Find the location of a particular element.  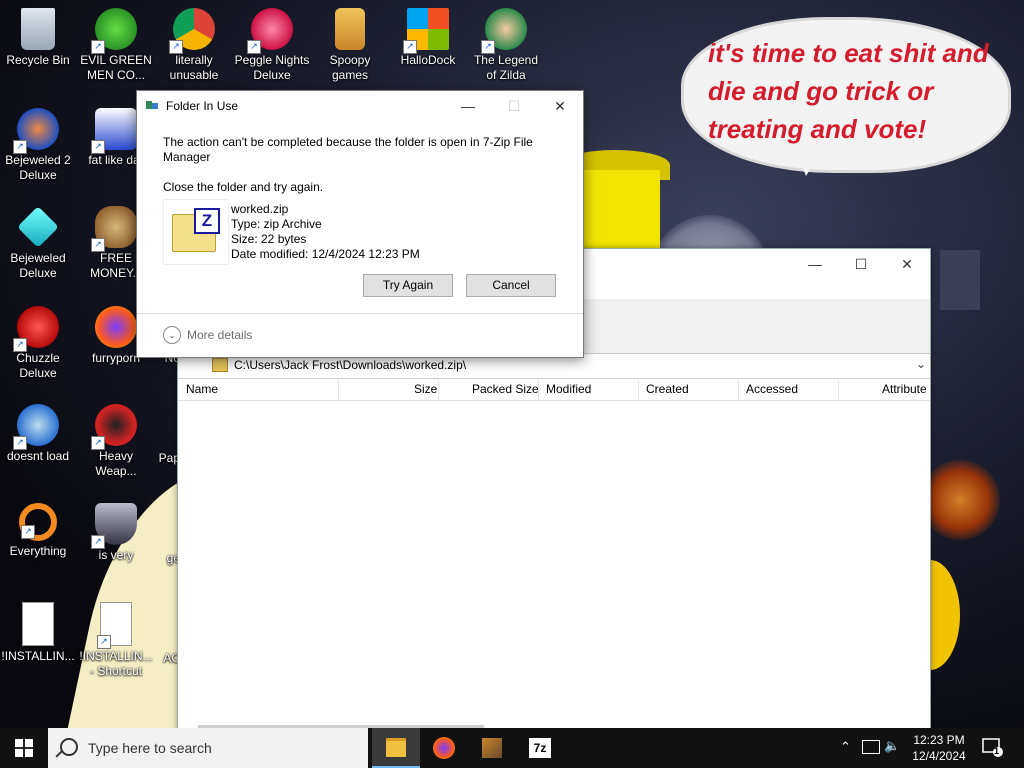

column-accessed: Accessed is located at coordinates (772, 389).